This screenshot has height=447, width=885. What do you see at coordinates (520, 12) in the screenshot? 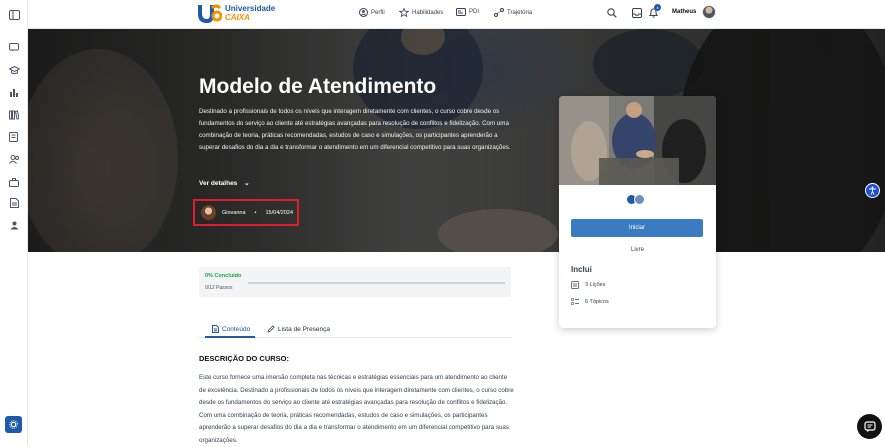
I see `nav-label-trajetoria: Trajetória` at bounding box center [520, 12].